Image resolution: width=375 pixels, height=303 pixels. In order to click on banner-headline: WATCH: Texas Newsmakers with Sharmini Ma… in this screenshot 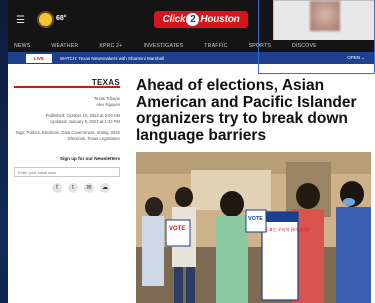, I will do `click(203, 58)`.